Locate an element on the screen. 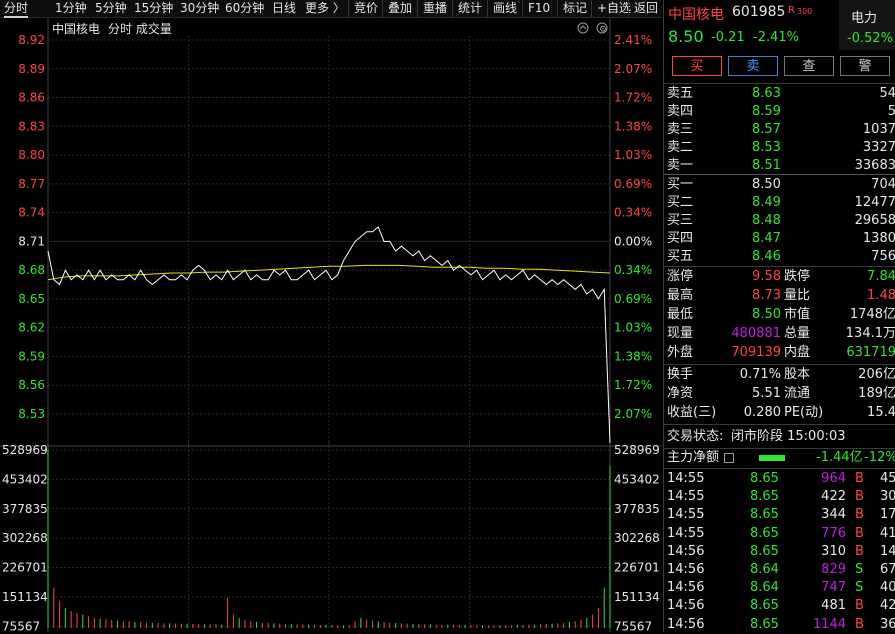 Image resolution: width=895 pixels, height=634 pixels. ask-price: 8.57 is located at coordinates (766, 129).